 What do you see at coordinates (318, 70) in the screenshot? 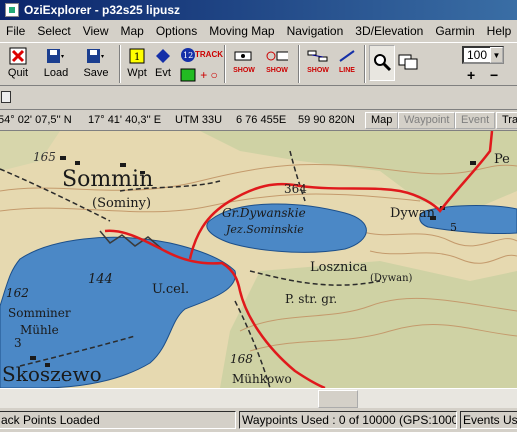
I see `show-label-3: SHOW` at bounding box center [318, 70].